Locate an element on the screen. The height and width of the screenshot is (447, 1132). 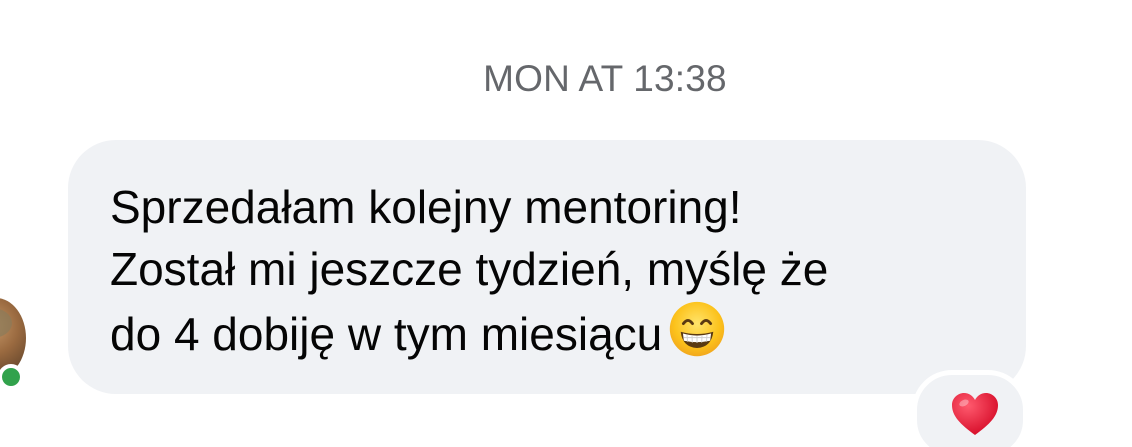
heart-icon is located at coordinates (975, 414).